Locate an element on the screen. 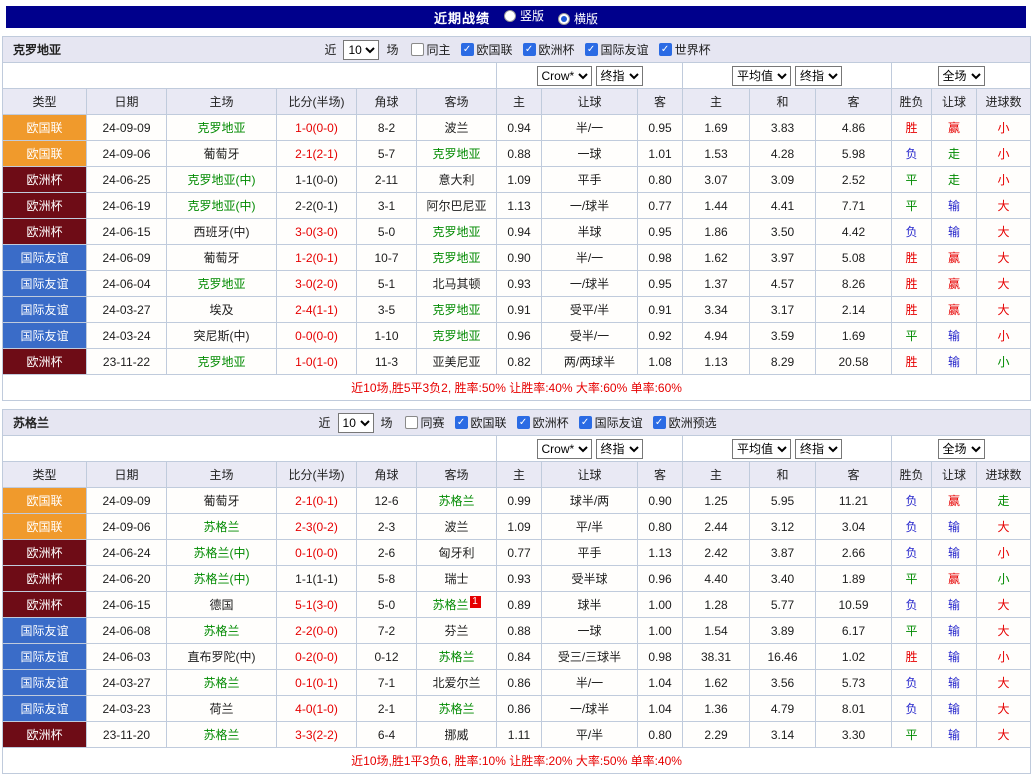 This screenshot has height=778, width=1032. match-type-badge: 欧洲杯 is located at coordinates (44, 205).